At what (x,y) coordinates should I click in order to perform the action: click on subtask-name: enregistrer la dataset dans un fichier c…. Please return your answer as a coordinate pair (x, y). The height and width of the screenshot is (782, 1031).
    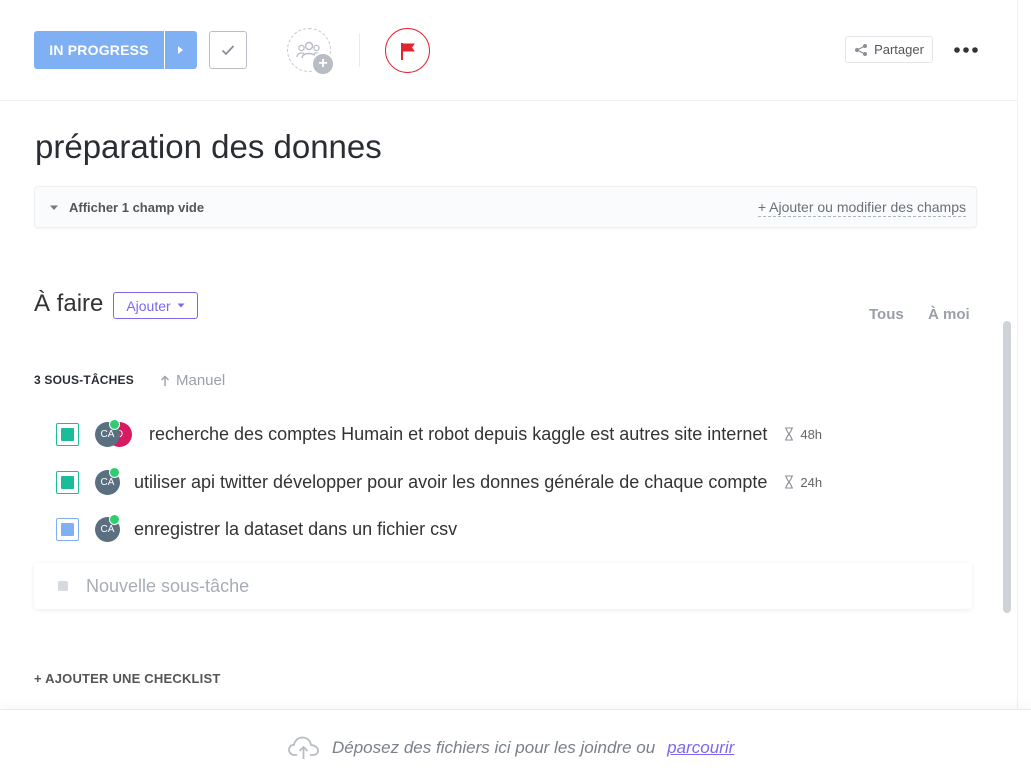
    Looking at the image, I should click on (295, 529).